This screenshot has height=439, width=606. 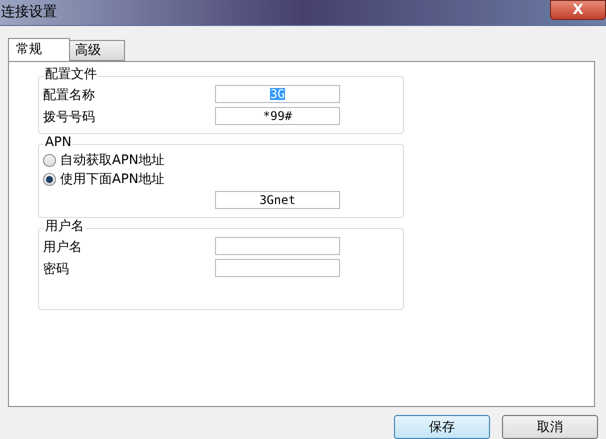 I want to click on field-label: 密码, so click(x=56, y=269).